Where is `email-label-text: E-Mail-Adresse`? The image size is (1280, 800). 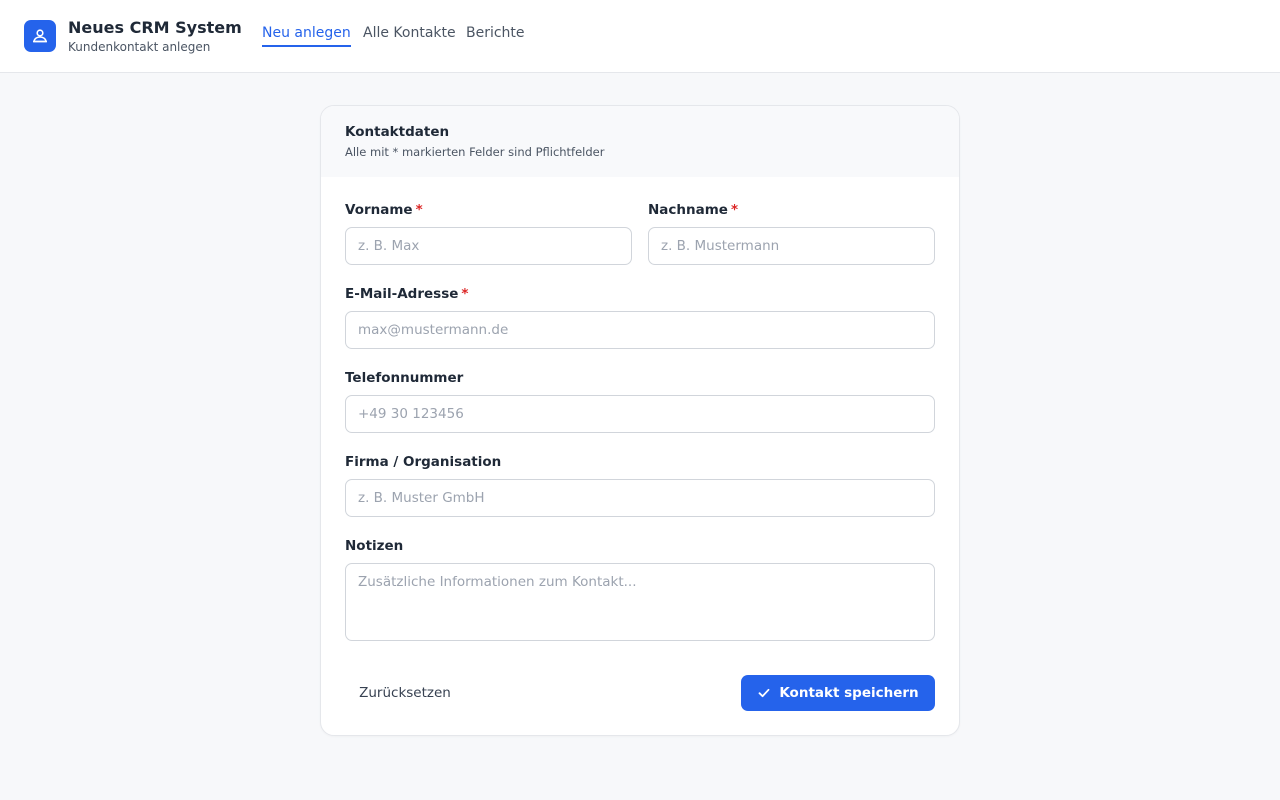 email-label-text: E-Mail-Adresse is located at coordinates (402, 294).